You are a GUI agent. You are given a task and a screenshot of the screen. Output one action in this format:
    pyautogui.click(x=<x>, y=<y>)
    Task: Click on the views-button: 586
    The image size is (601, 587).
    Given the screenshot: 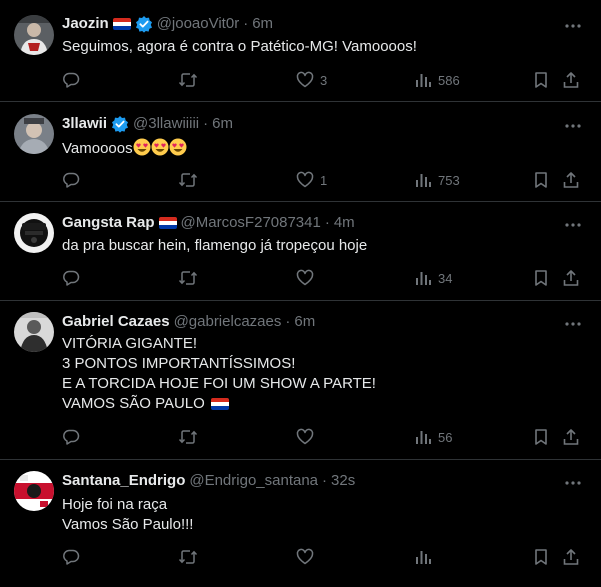 What is the action you would take?
    pyautogui.click(x=437, y=80)
    